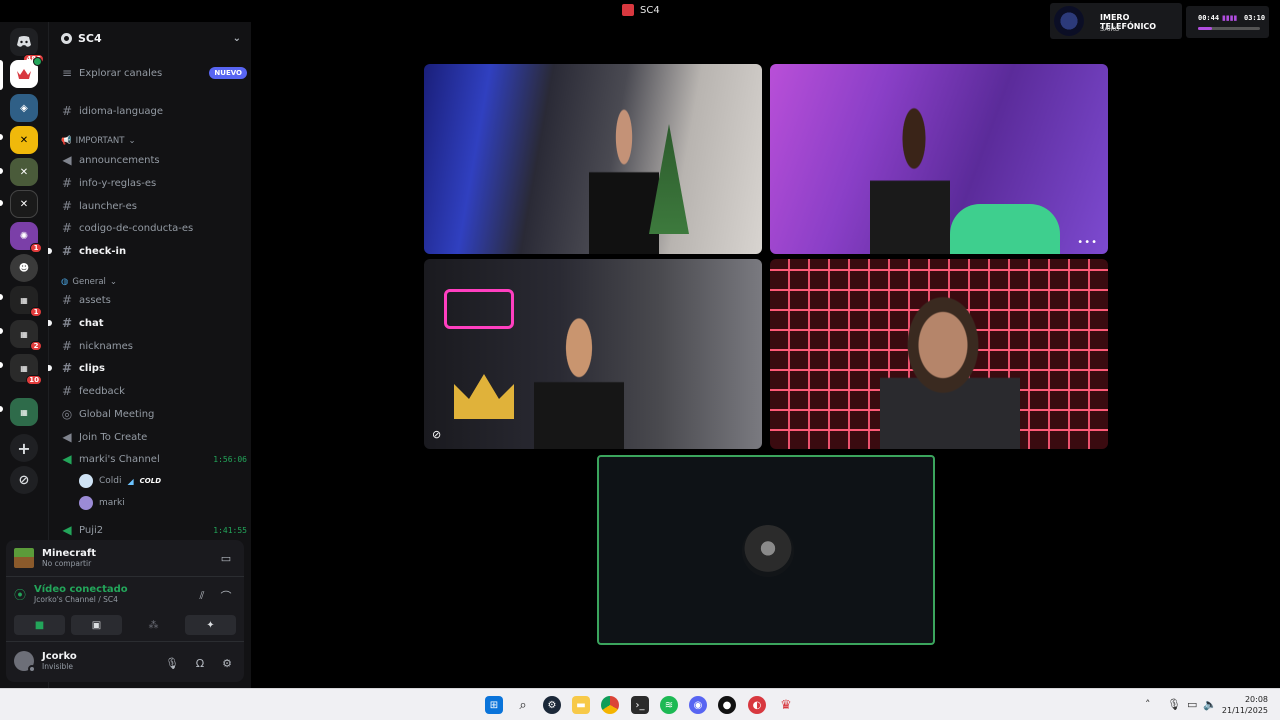 The image size is (1280, 720). I want to click on video-tile: ⊘, so click(593, 354).